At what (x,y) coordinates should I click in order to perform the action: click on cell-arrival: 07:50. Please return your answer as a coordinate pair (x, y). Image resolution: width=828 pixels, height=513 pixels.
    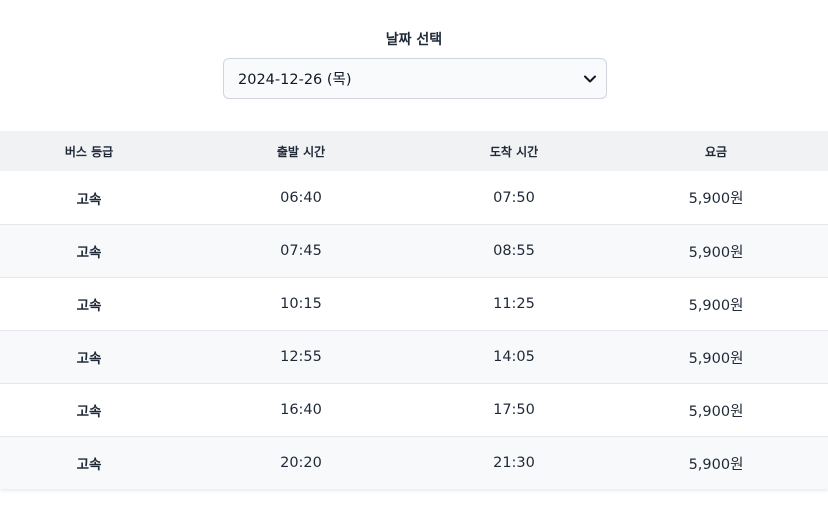
    Looking at the image, I should click on (514, 197).